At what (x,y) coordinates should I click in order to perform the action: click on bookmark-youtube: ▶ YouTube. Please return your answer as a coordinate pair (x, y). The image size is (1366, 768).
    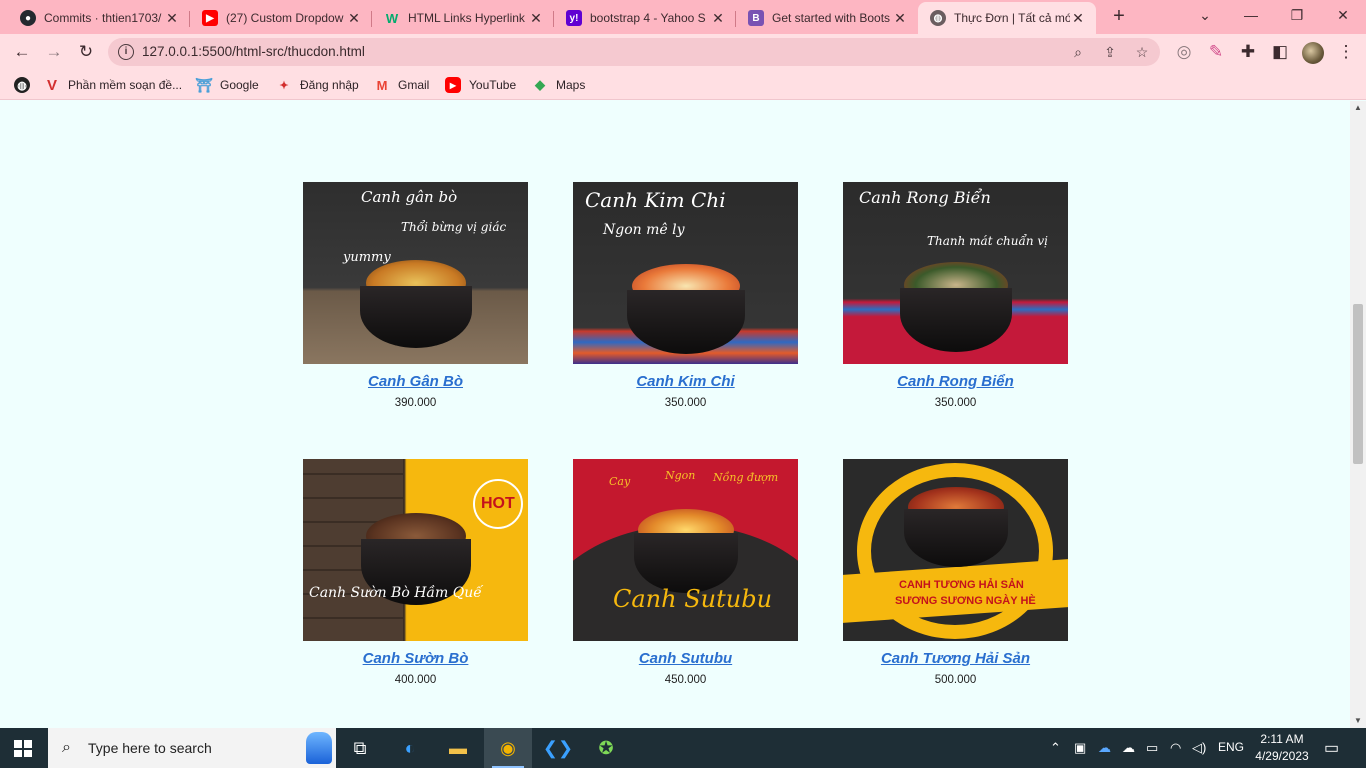
    Looking at the image, I should click on (480, 85).